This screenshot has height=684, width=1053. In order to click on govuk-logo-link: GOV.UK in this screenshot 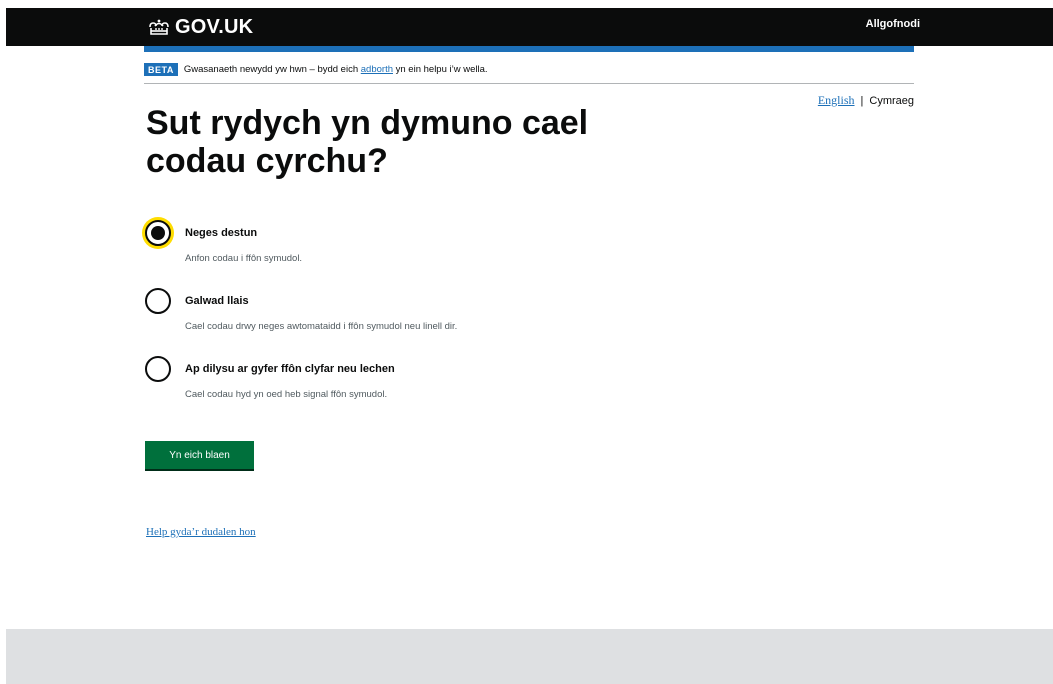, I will do `click(200, 27)`.